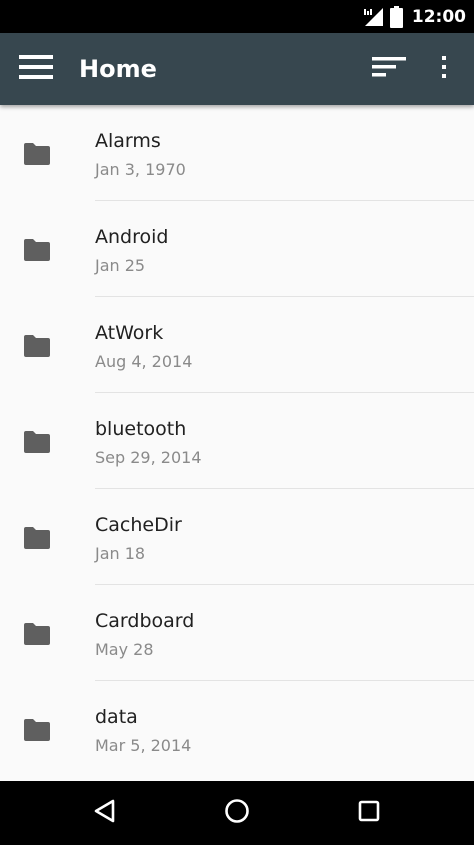  I want to click on list-item: data Mar 5, 2014, so click(237, 729).